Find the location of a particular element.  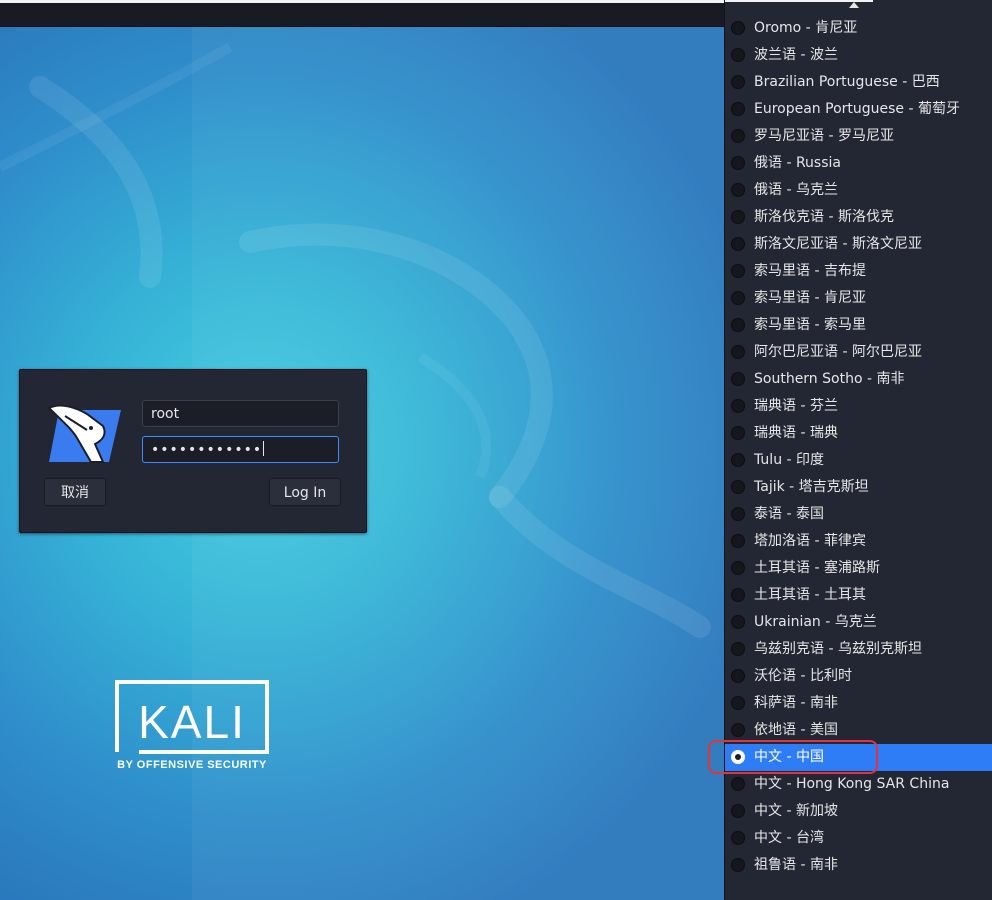

password-field: •••••••••••• is located at coordinates (240, 449).